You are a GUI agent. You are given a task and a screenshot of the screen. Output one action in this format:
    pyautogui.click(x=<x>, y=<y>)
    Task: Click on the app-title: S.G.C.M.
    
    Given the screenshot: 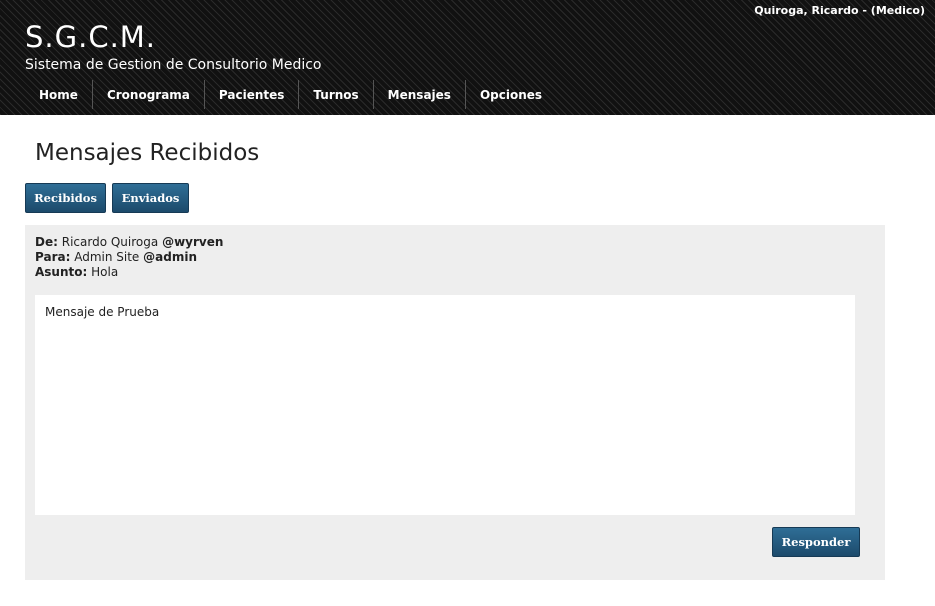 What is the action you would take?
    pyautogui.click(x=91, y=37)
    